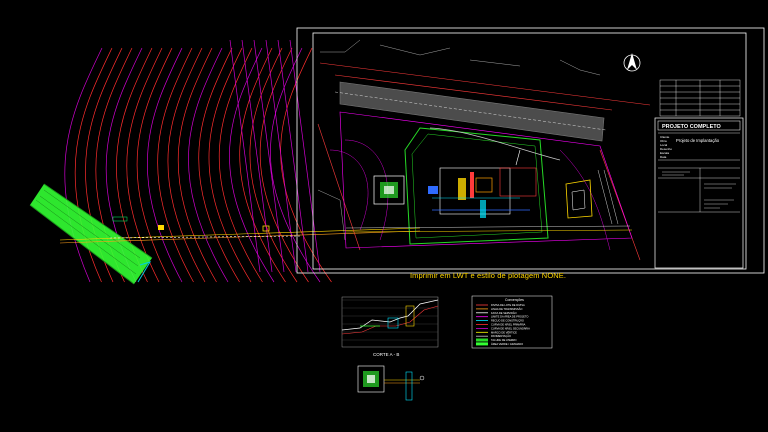 The height and width of the screenshot is (432, 768). I want to click on north-arrow-icon, so click(632, 62).